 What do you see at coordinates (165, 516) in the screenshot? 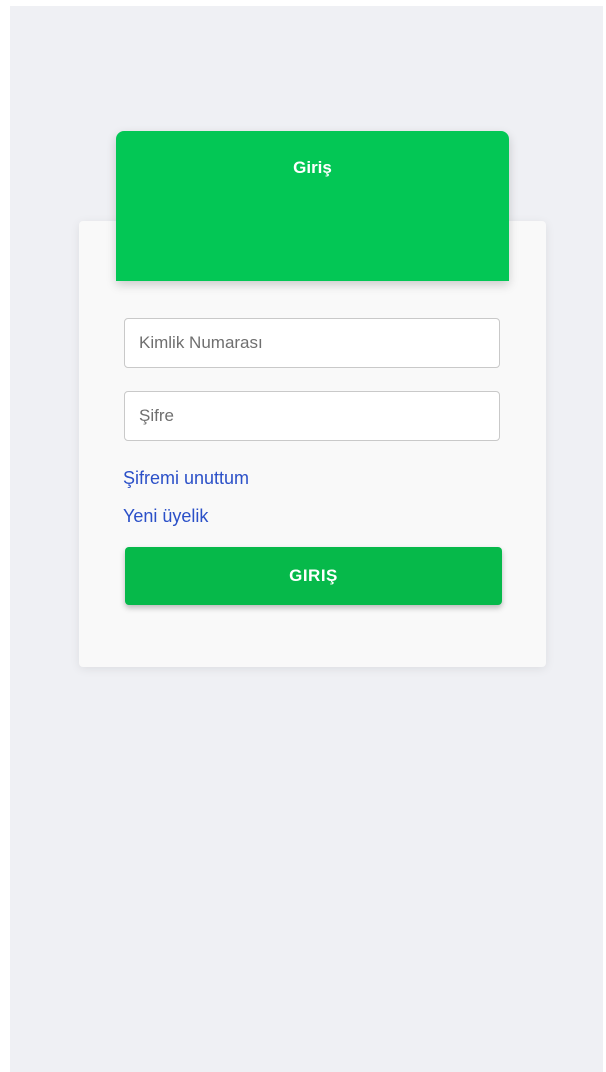
I see `new-membership-link: Yeni üyelik` at bounding box center [165, 516].